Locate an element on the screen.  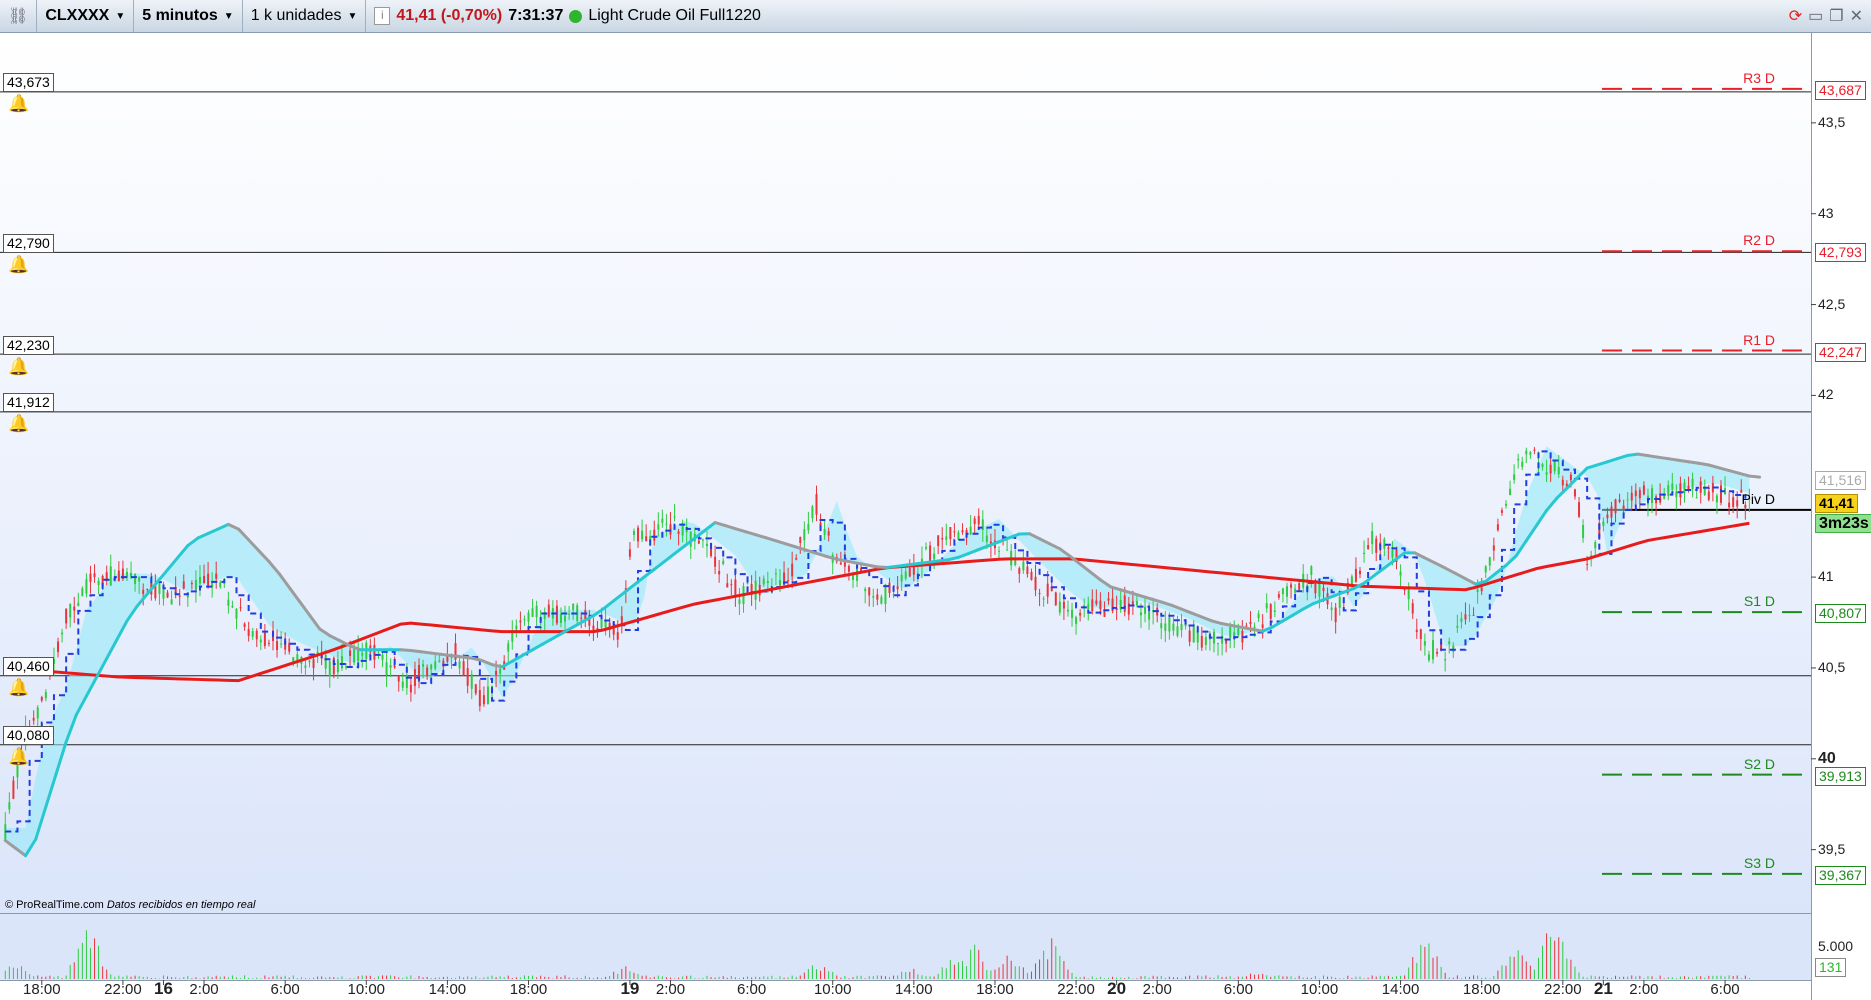
level-label: 41,912 is located at coordinates (28, 403).